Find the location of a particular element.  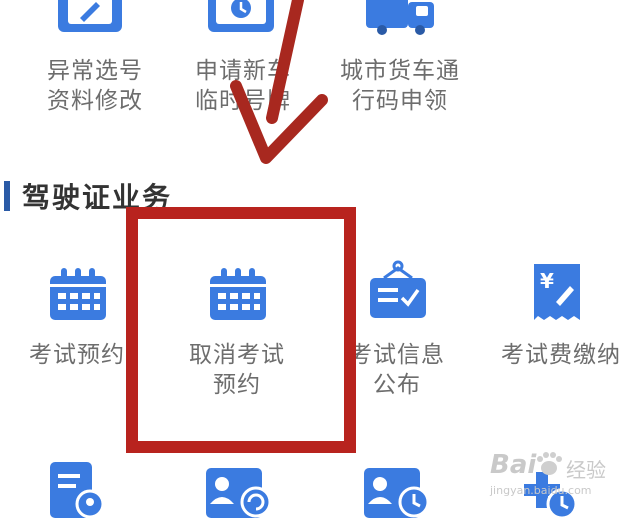

section-accent-bar is located at coordinates (7, 196).